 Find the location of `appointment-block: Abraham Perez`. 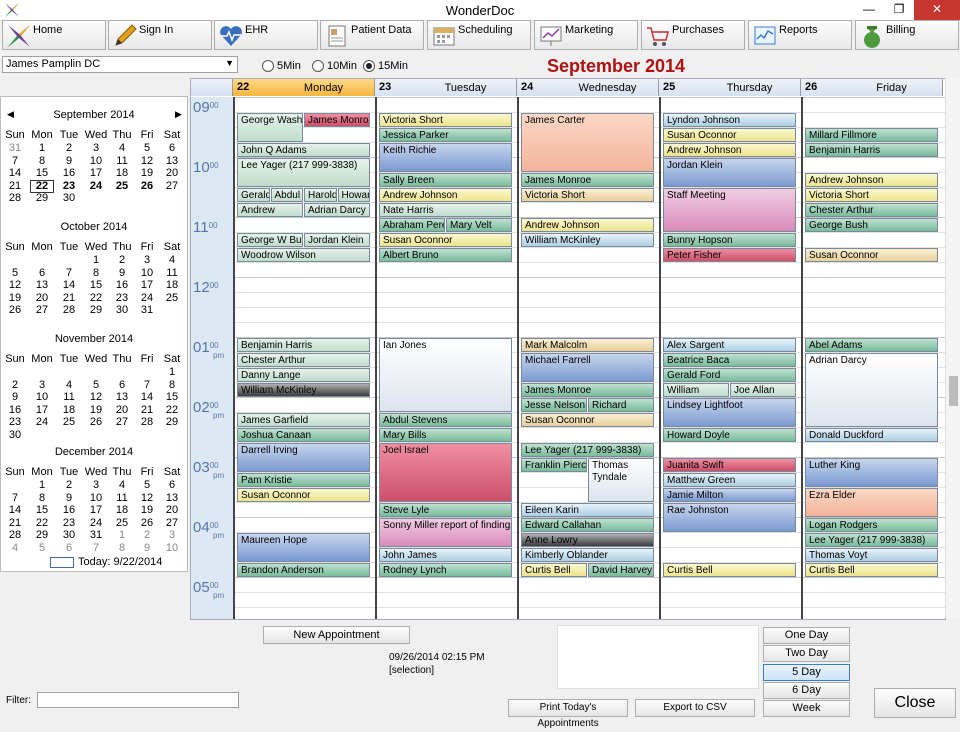

appointment-block: Abraham Perez is located at coordinates (412, 225).